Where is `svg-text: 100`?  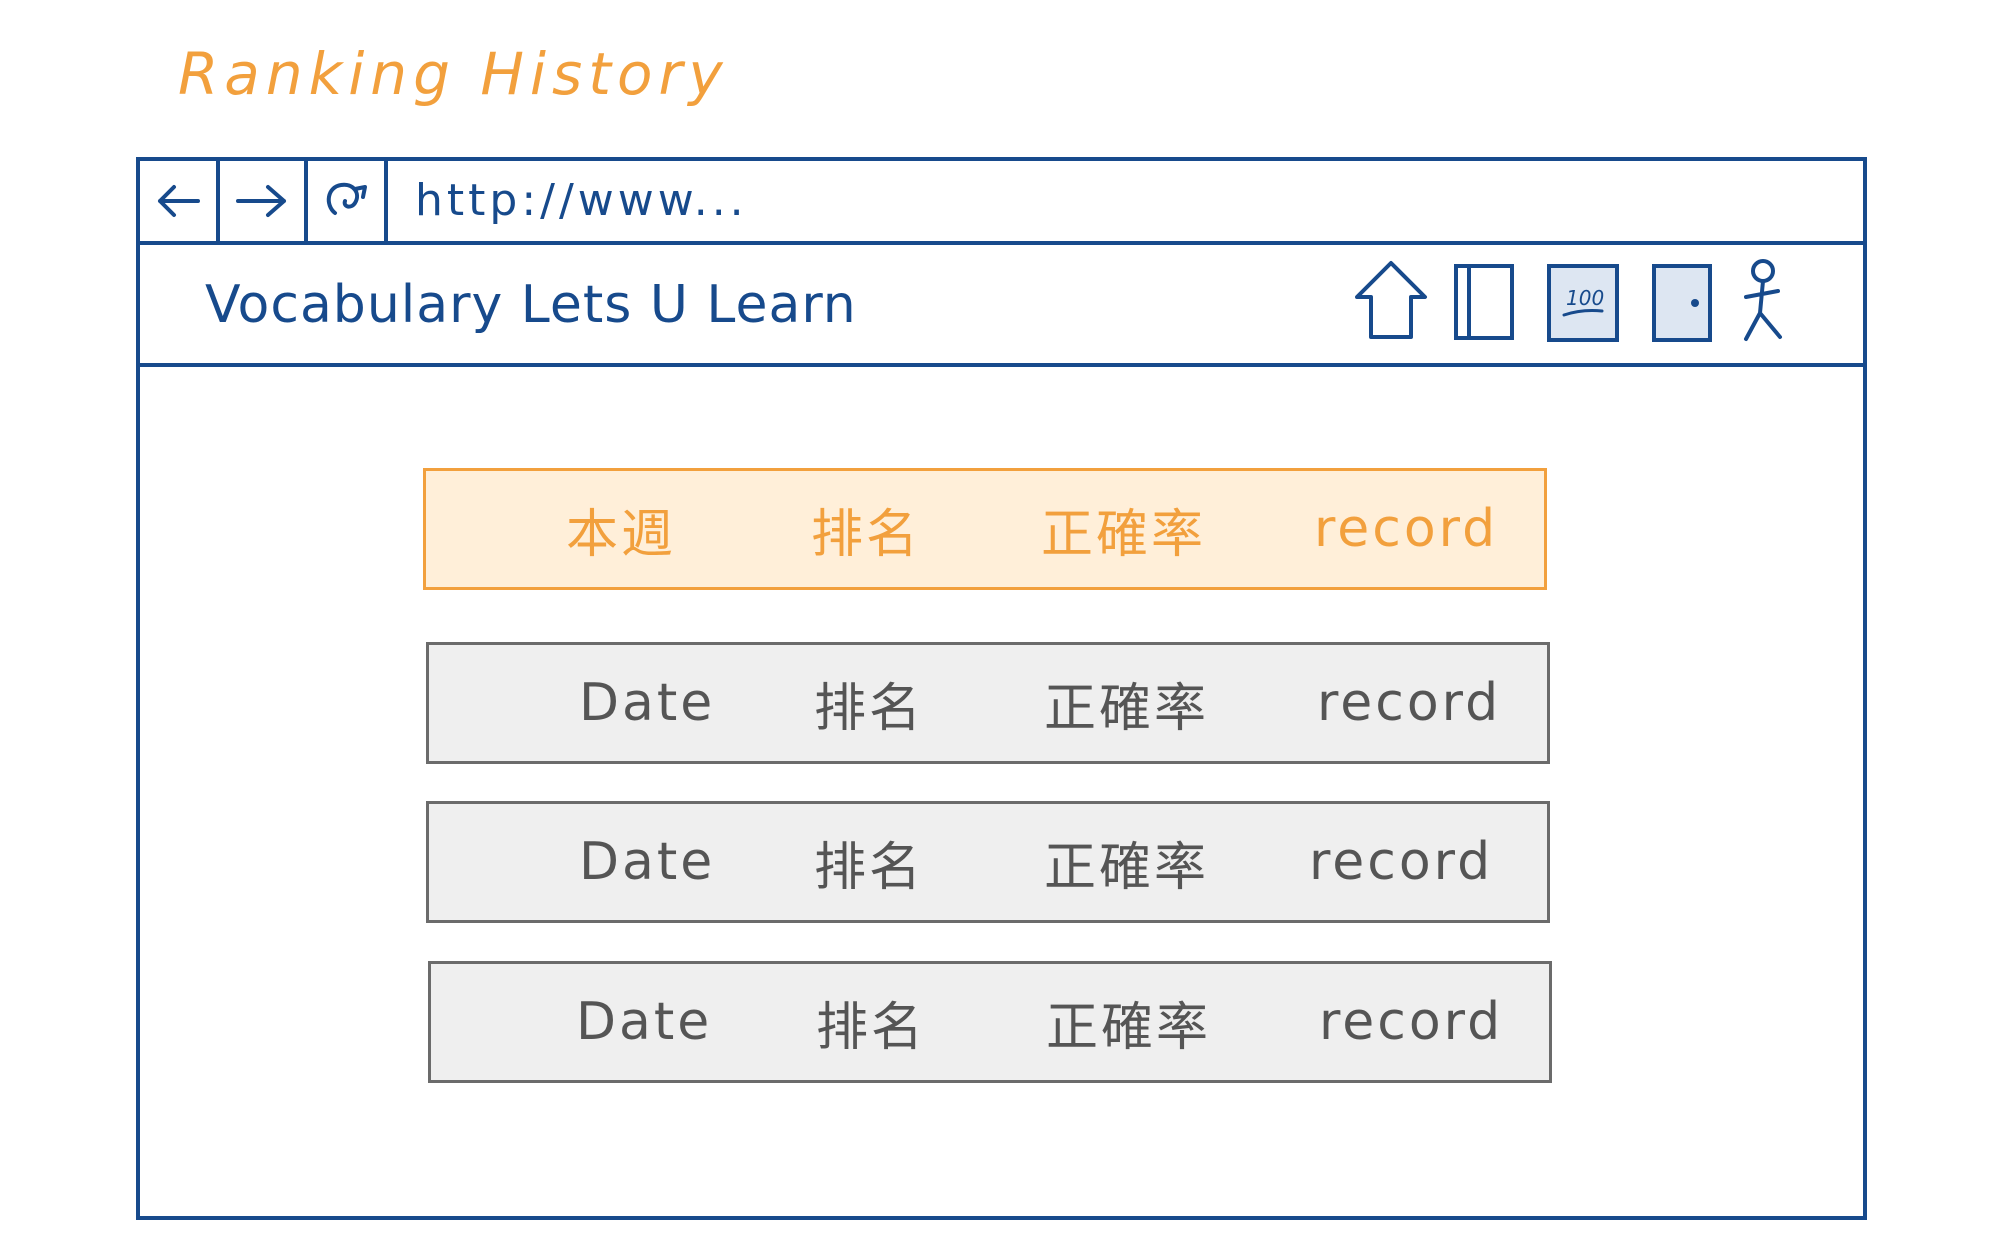 svg-text: 100 is located at coordinates (1585, 298).